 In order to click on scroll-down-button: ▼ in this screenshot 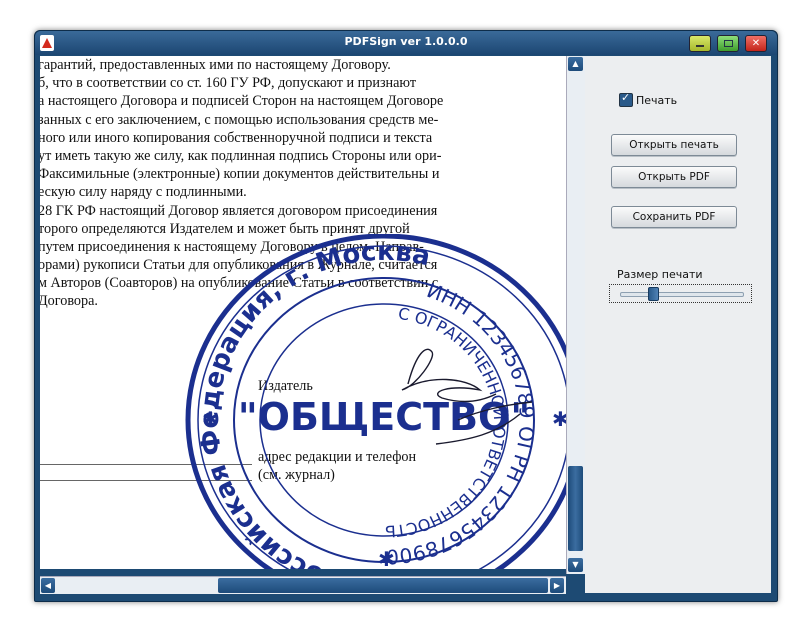, I will do `click(575, 565)`.